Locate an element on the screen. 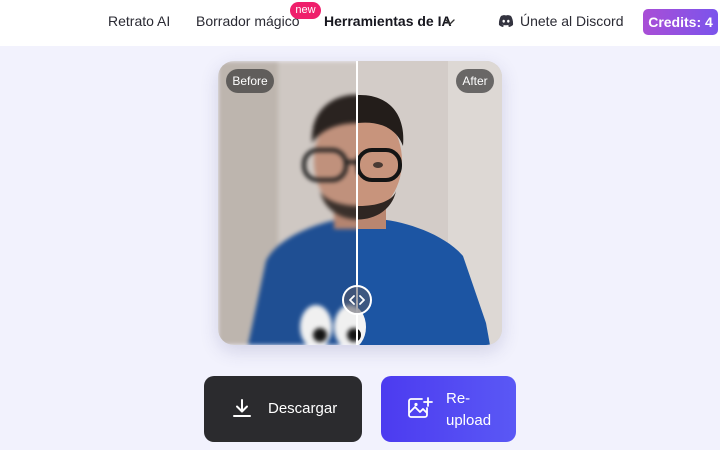 The image size is (720, 450). reupload-label-line2: upload is located at coordinates (469, 420).